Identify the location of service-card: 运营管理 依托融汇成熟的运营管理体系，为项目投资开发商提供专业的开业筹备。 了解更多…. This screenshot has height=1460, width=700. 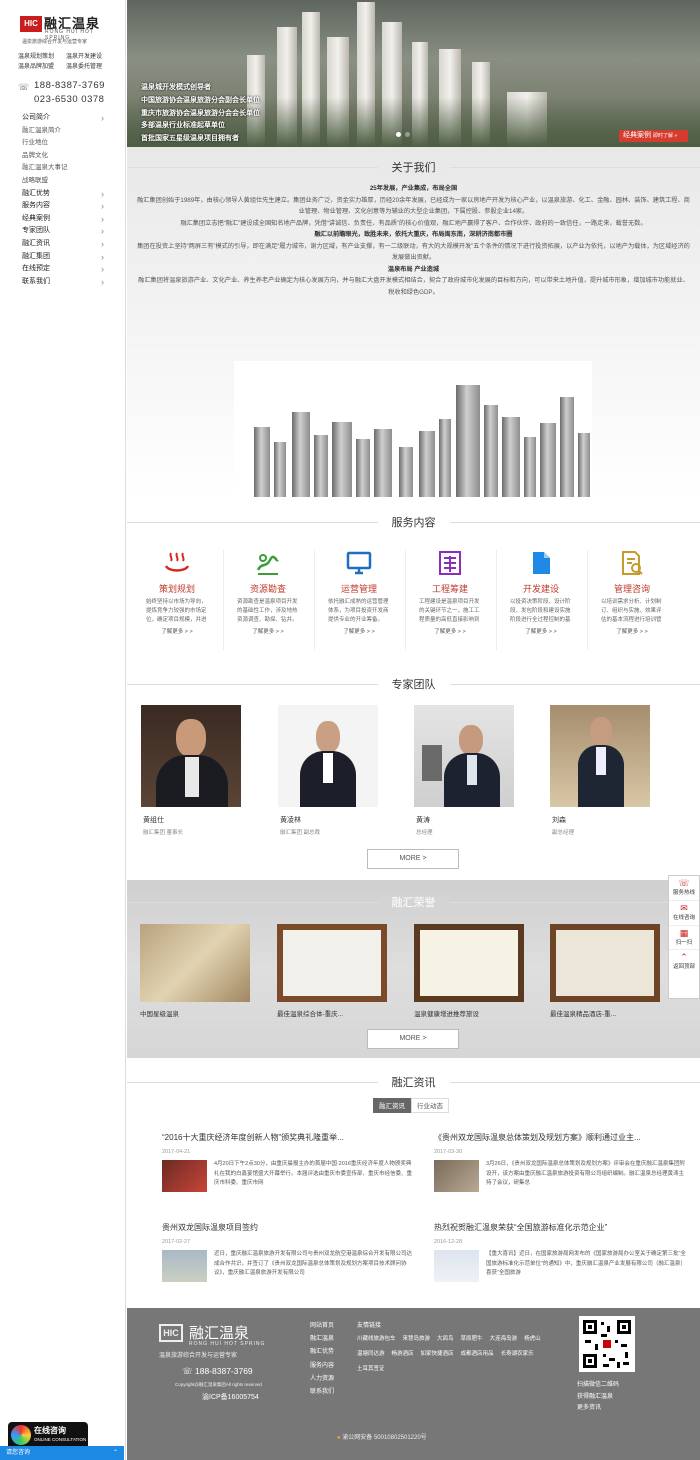
(359, 592).